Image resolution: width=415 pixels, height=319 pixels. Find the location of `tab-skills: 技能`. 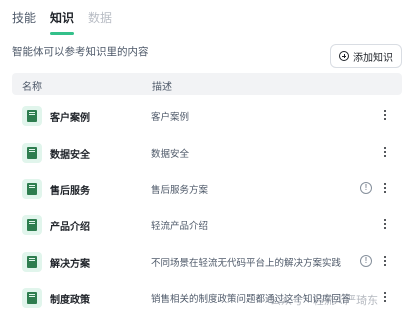

tab-skills: 技能 is located at coordinates (24, 21).